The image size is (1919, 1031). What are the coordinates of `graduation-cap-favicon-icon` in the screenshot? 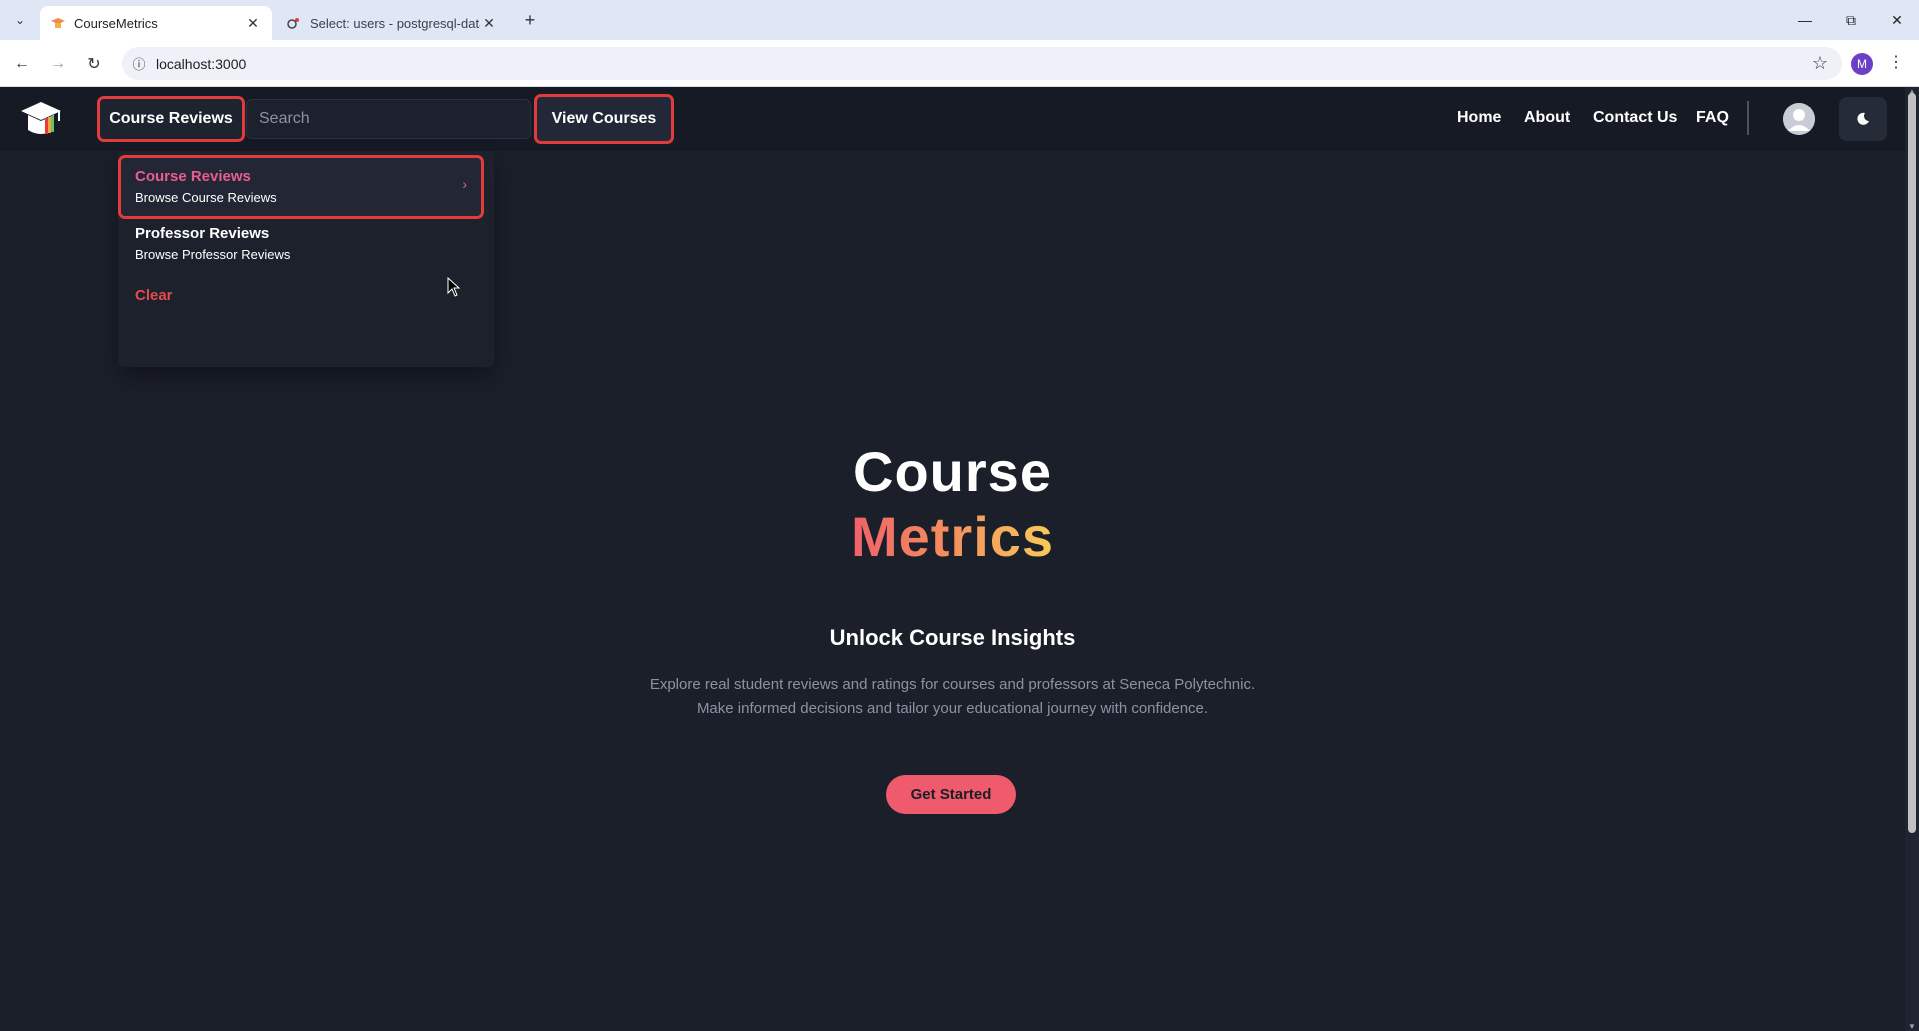 It's located at (58, 23).